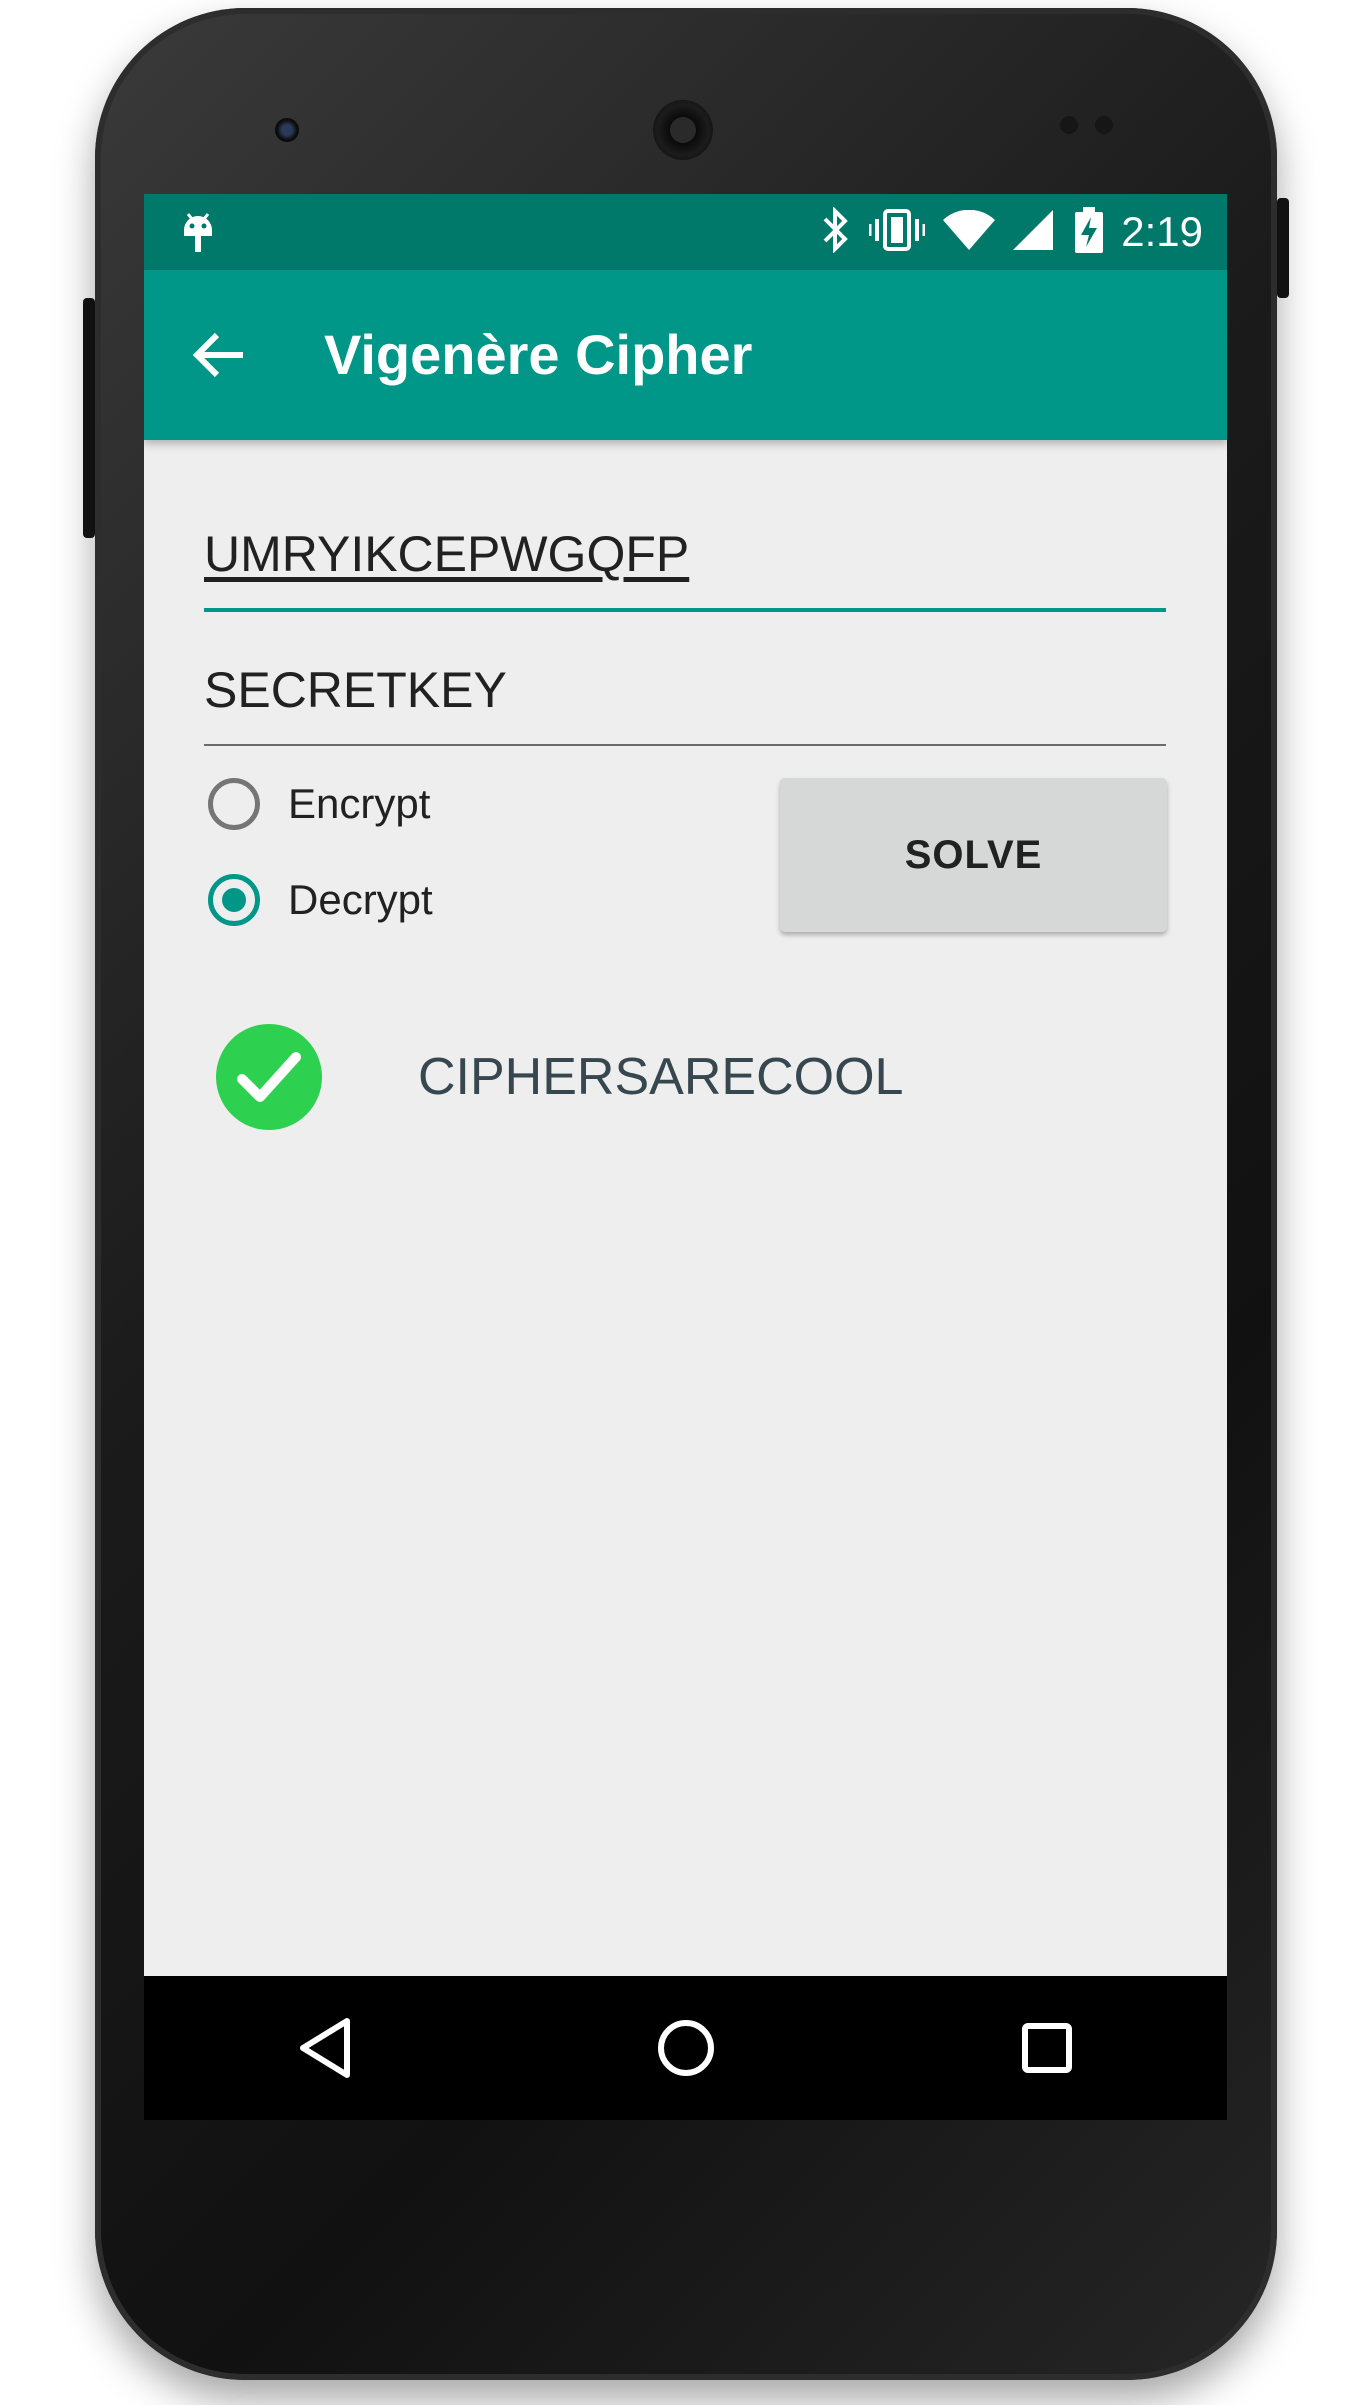 This screenshot has height=2405, width=1370. What do you see at coordinates (1283, 248) in the screenshot?
I see `power-button` at bounding box center [1283, 248].